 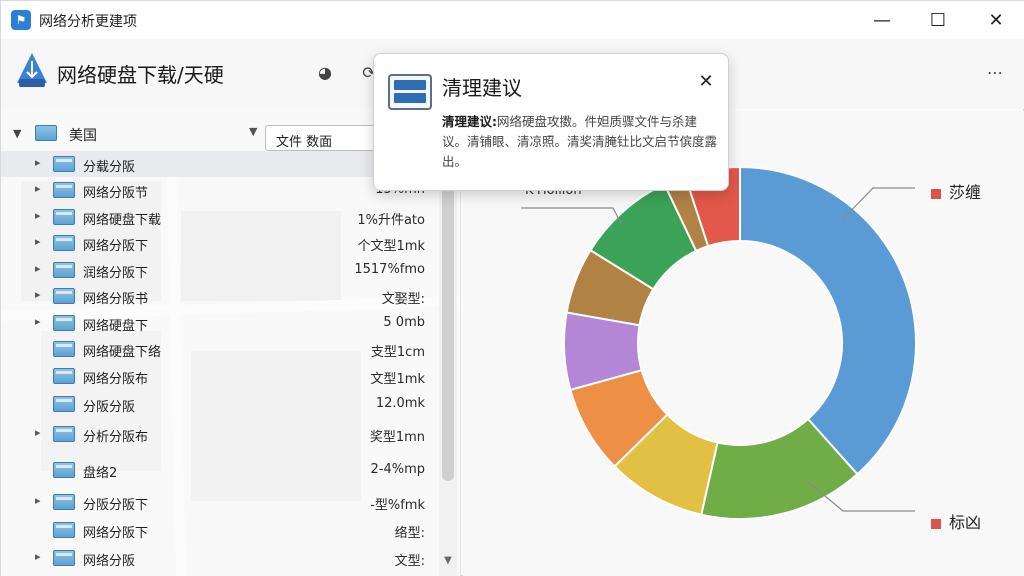 What do you see at coordinates (116, 273) in the screenshot?
I see `folder-name: 润络分阪下` at bounding box center [116, 273].